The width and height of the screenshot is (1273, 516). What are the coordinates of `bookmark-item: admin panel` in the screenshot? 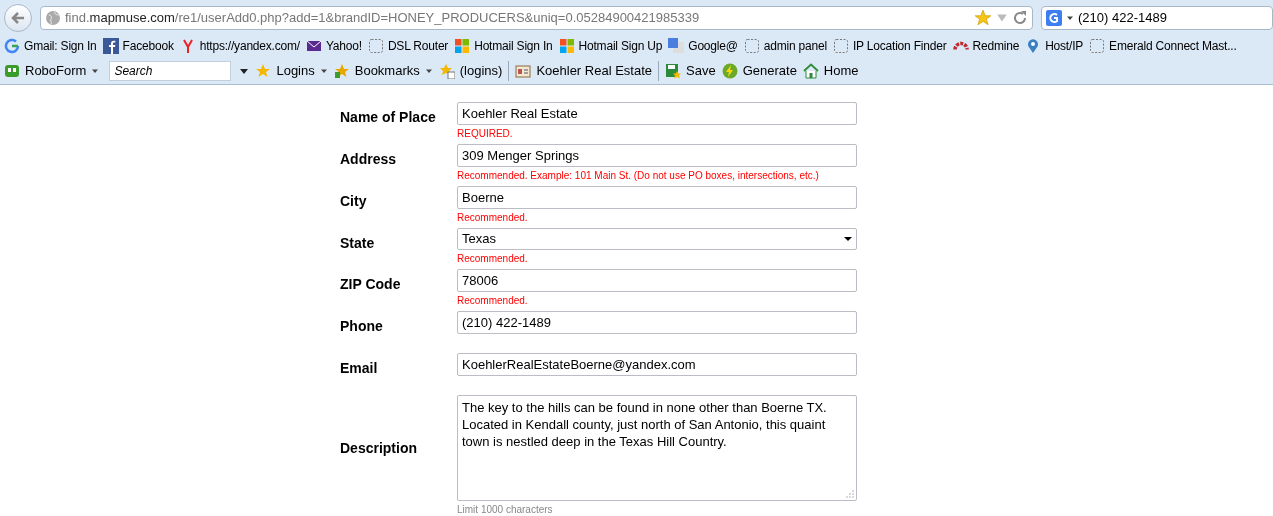 It's located at (785, 45).